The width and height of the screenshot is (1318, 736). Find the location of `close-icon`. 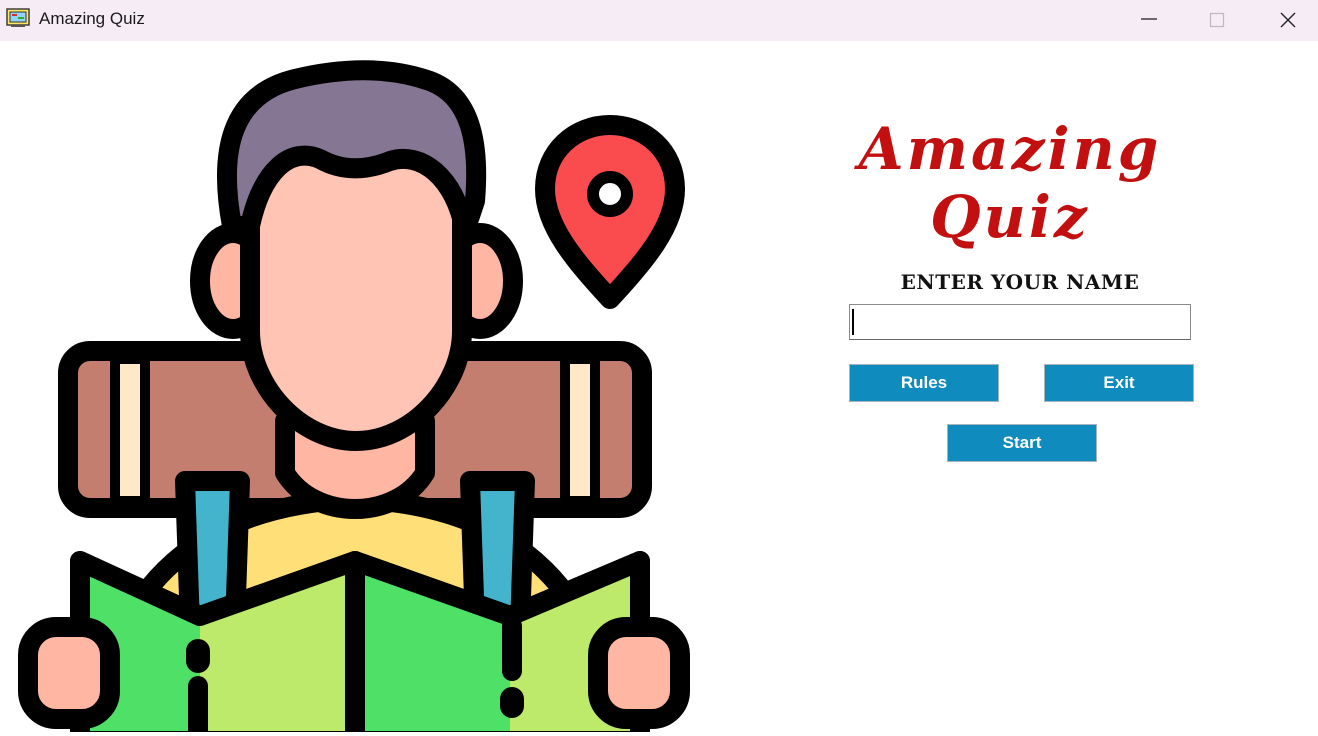

close-icon is located at coordinates (1288, 20).